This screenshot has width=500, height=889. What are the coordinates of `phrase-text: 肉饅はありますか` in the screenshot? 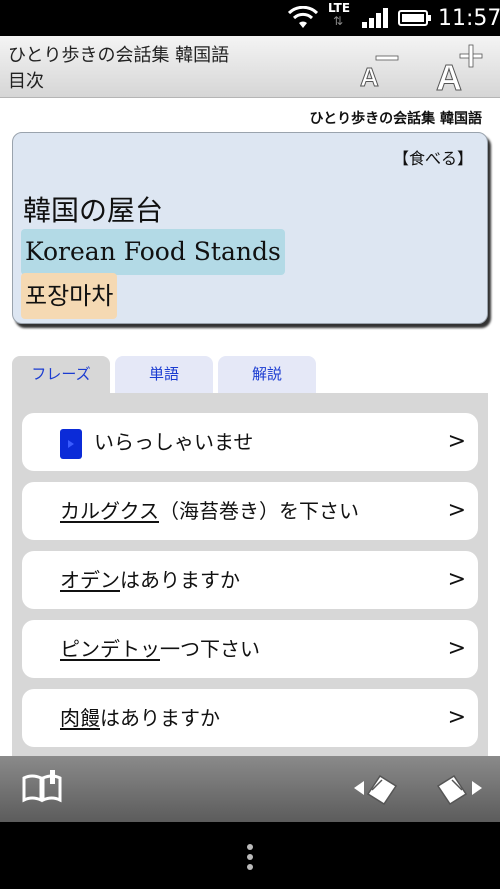 It's located at (140, 718).